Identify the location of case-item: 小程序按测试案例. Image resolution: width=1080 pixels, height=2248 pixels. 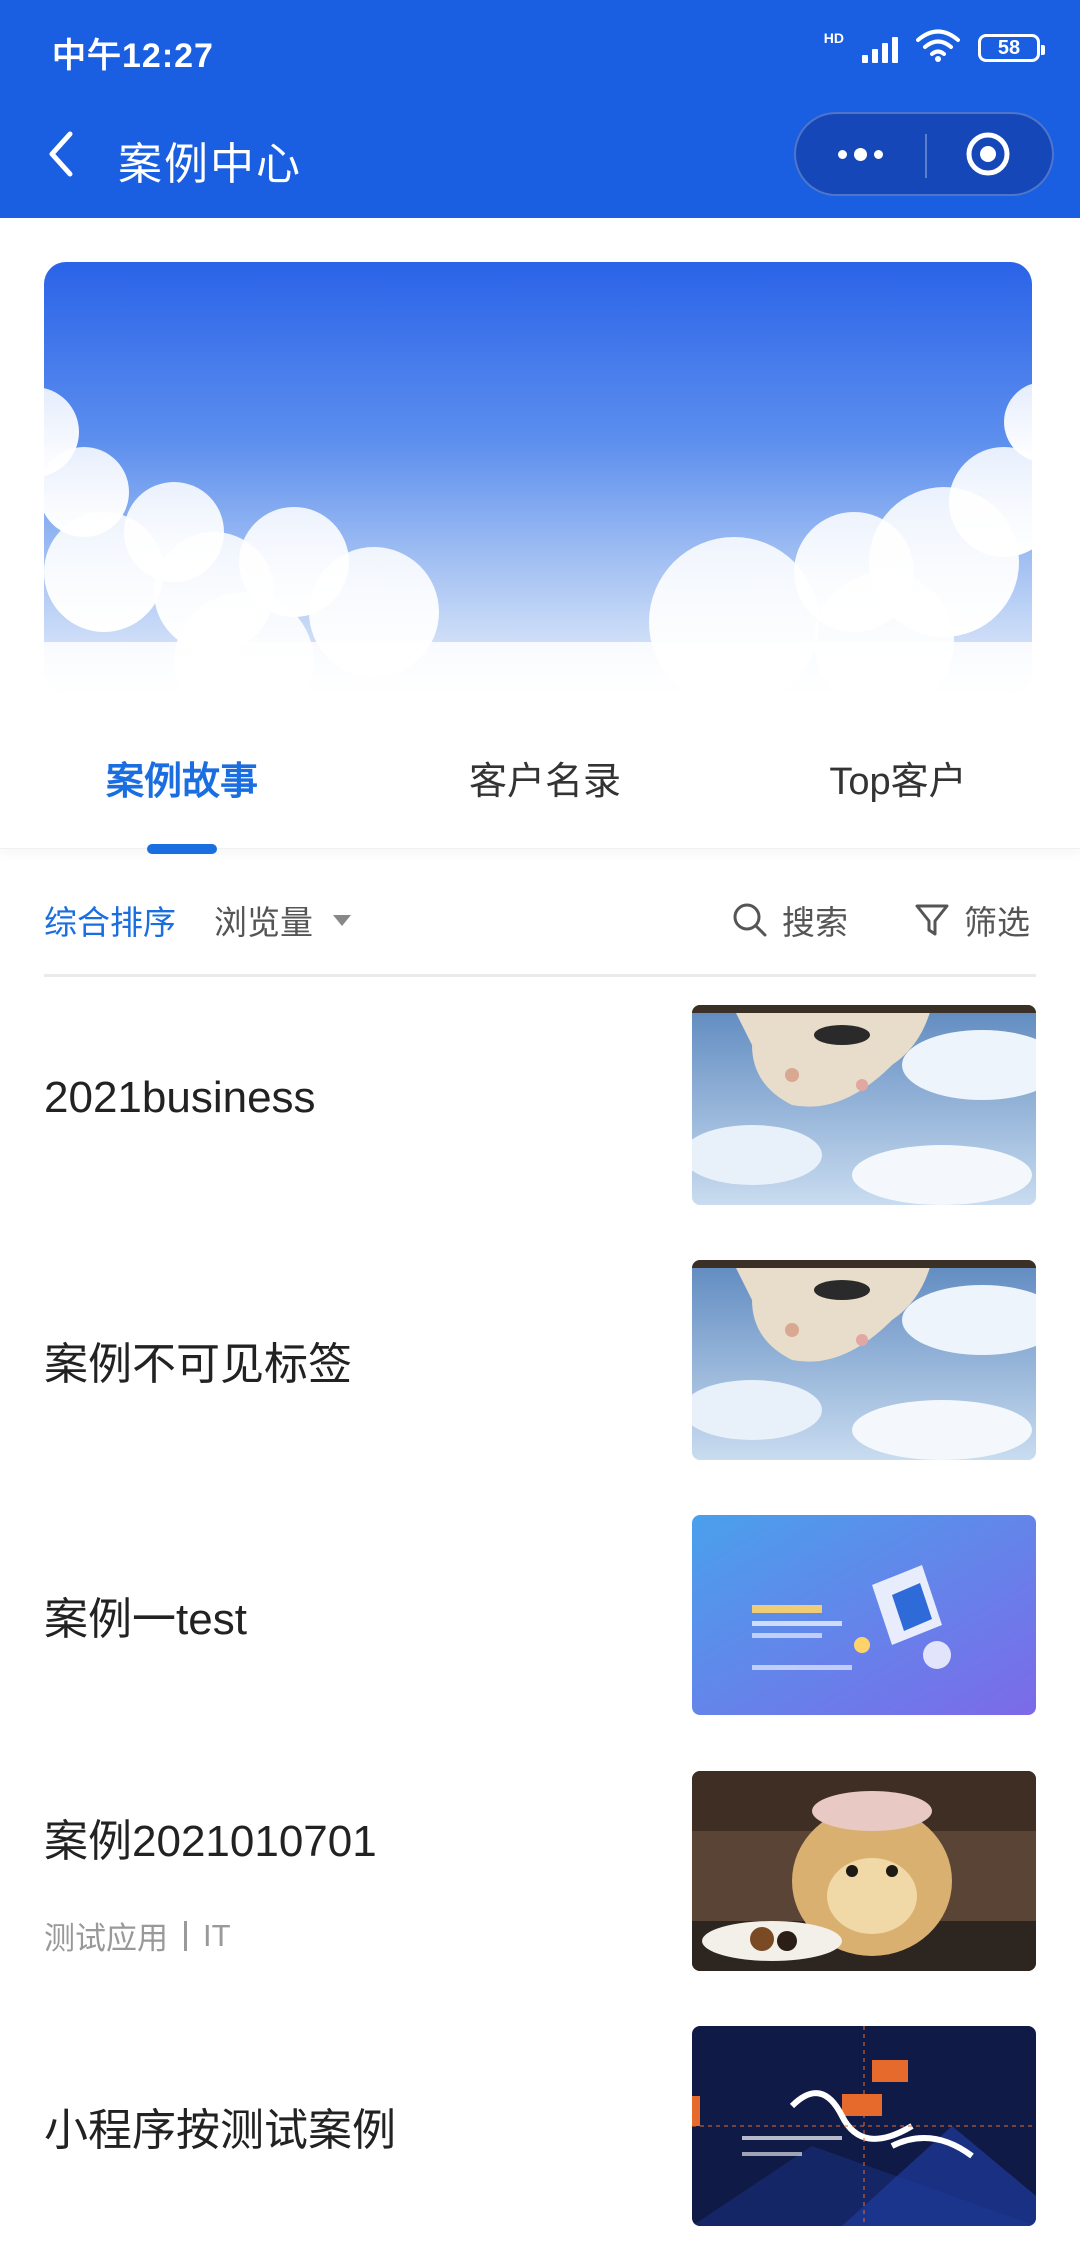
(540, 2126).